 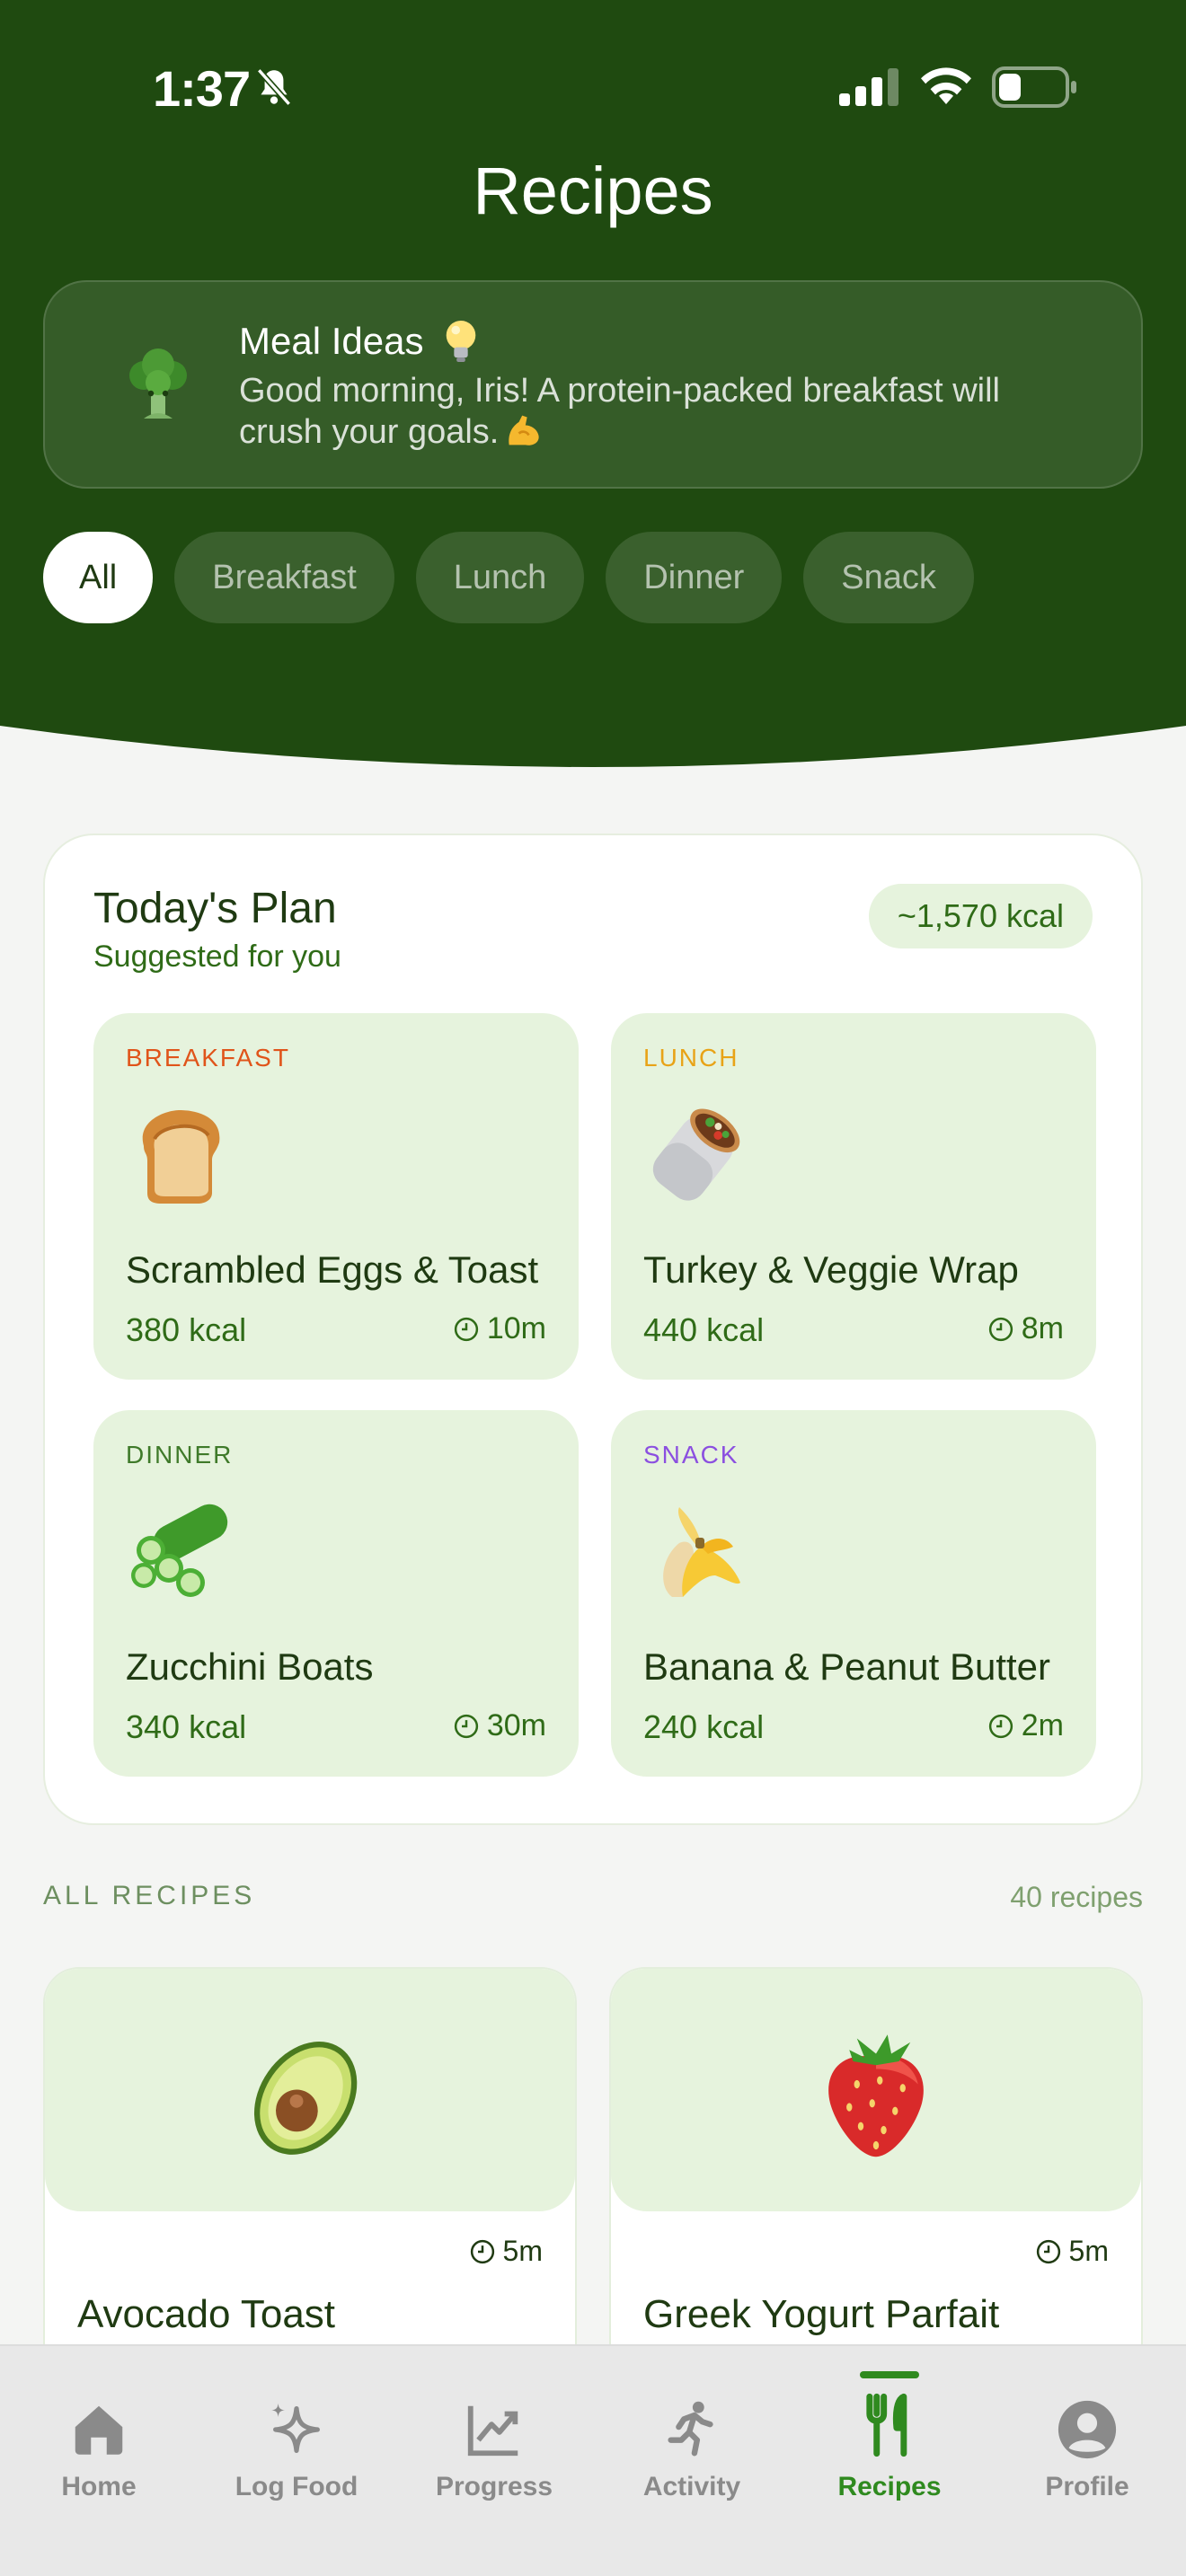 What do you see at coordinates (889, 2486) in the screenshot?
I see `nav-label: Recipes` at bounding box center [889, 2486].